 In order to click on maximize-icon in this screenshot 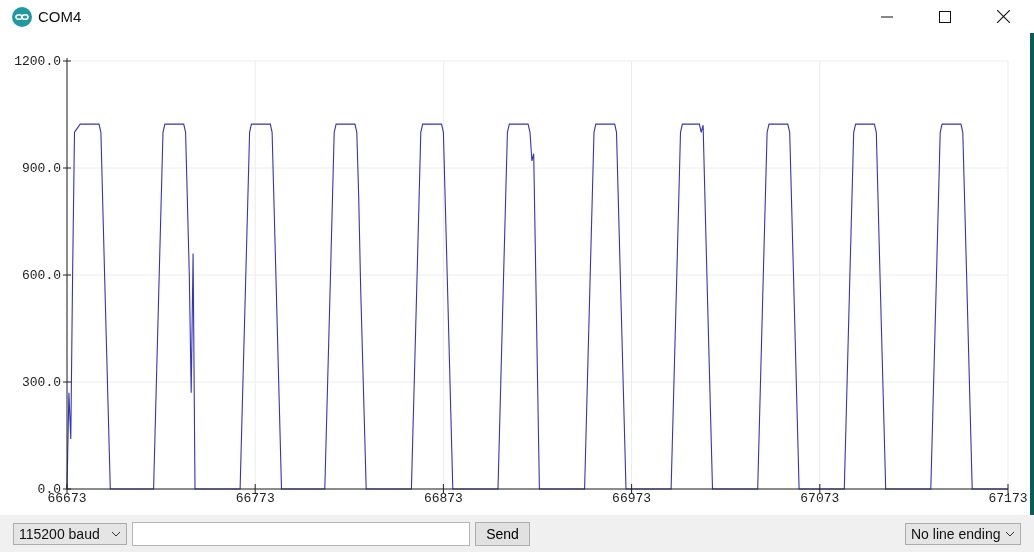, I will do `click(945, 16)`.